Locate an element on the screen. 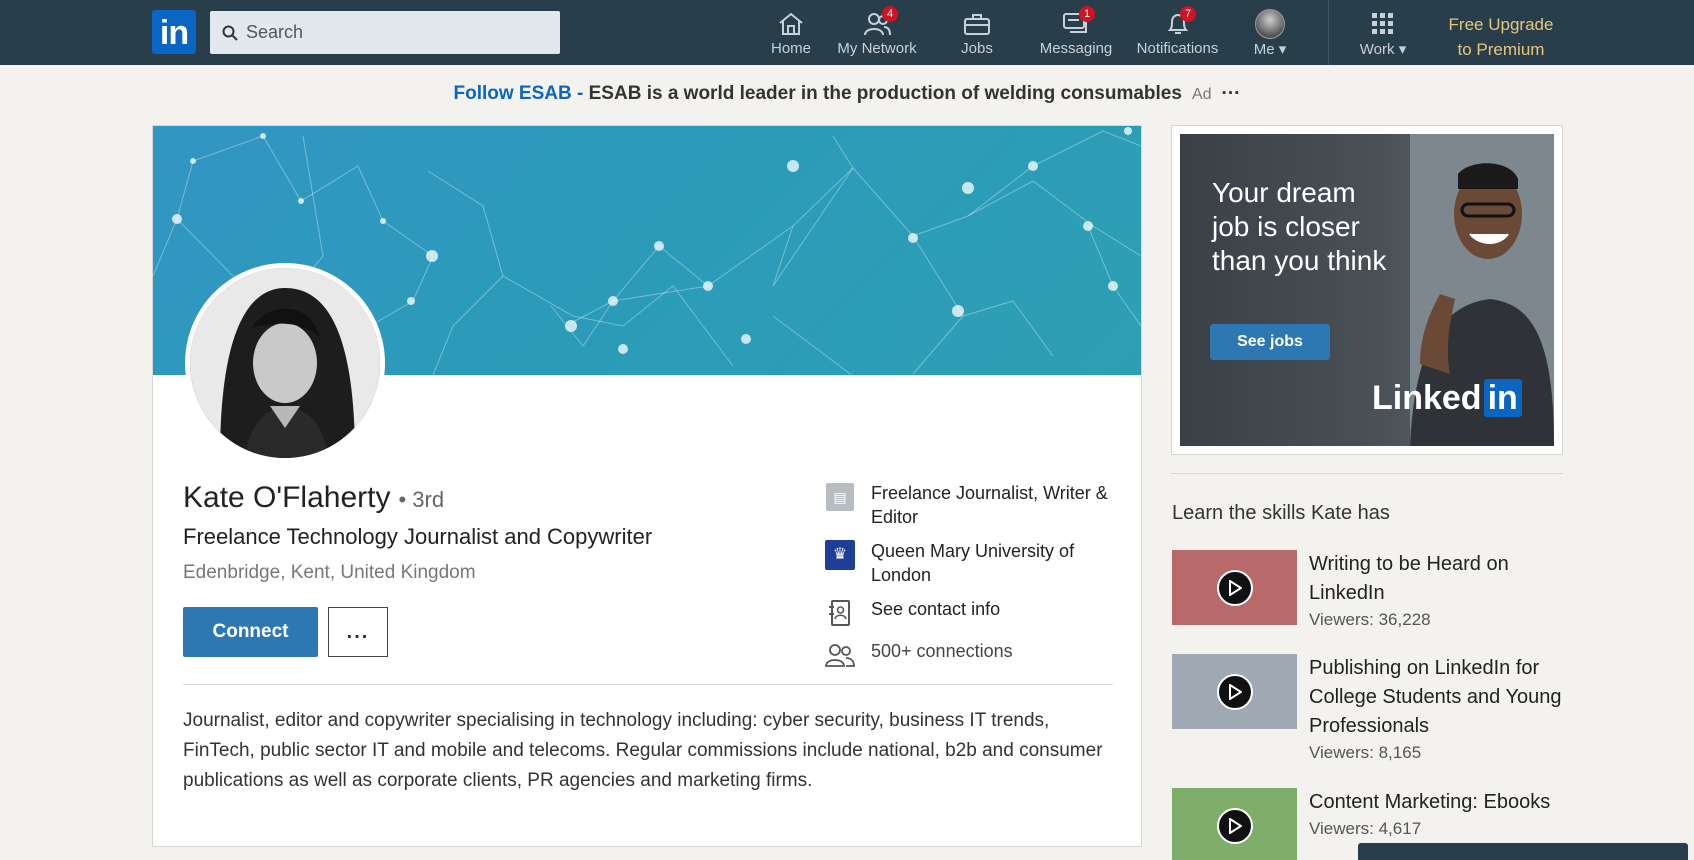 Image resolution: width=1694 pixels, height=860 pixels. nav-jobs: Jobs is located at coordinates (977, 34).